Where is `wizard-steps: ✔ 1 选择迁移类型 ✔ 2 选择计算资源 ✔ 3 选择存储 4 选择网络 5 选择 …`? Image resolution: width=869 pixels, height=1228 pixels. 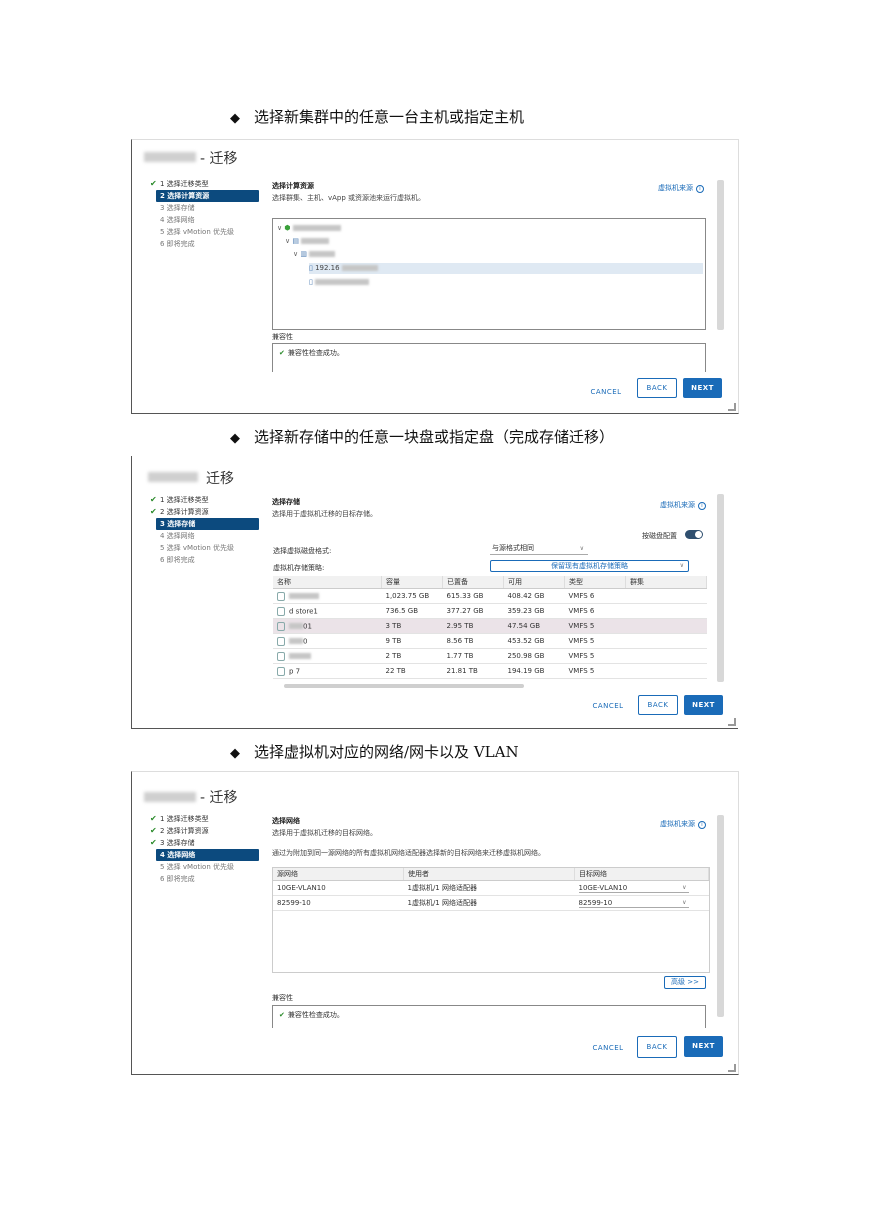 wizard-steps: ✔ 1 选择迁移类型 ✔ 2 选择计算资源 ✔ 3 选择存储 4 选择网络 5 选择 … is located at coordinates (204, 849).